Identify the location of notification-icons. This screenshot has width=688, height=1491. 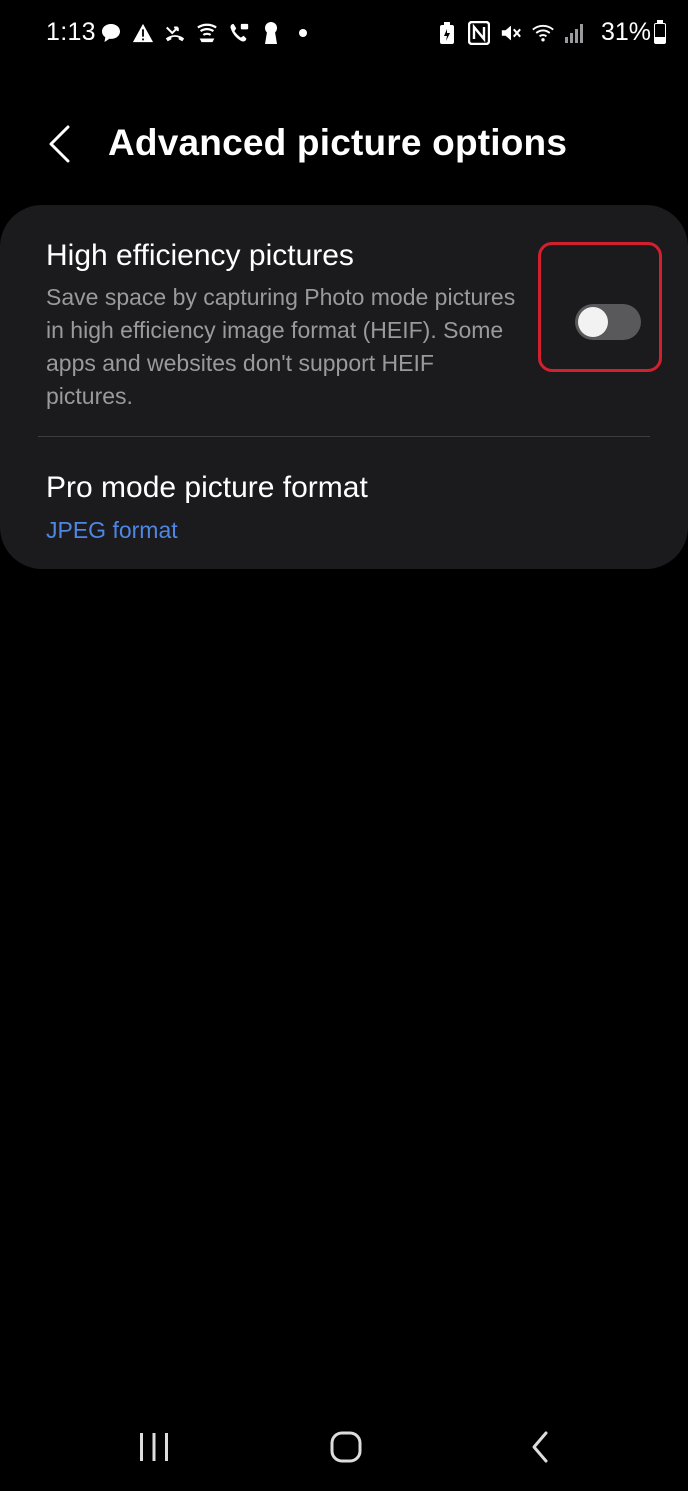
(207, 33).